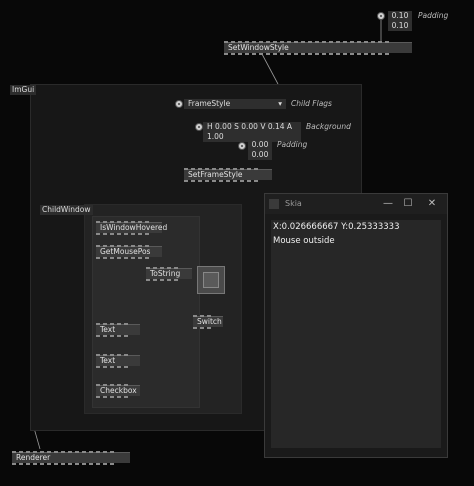 The image size is (474, 486). What do you see at coordinates (293, 203) in the screenshot?
I see `skia-window-title: Skia` at bounding box center [293, 203].